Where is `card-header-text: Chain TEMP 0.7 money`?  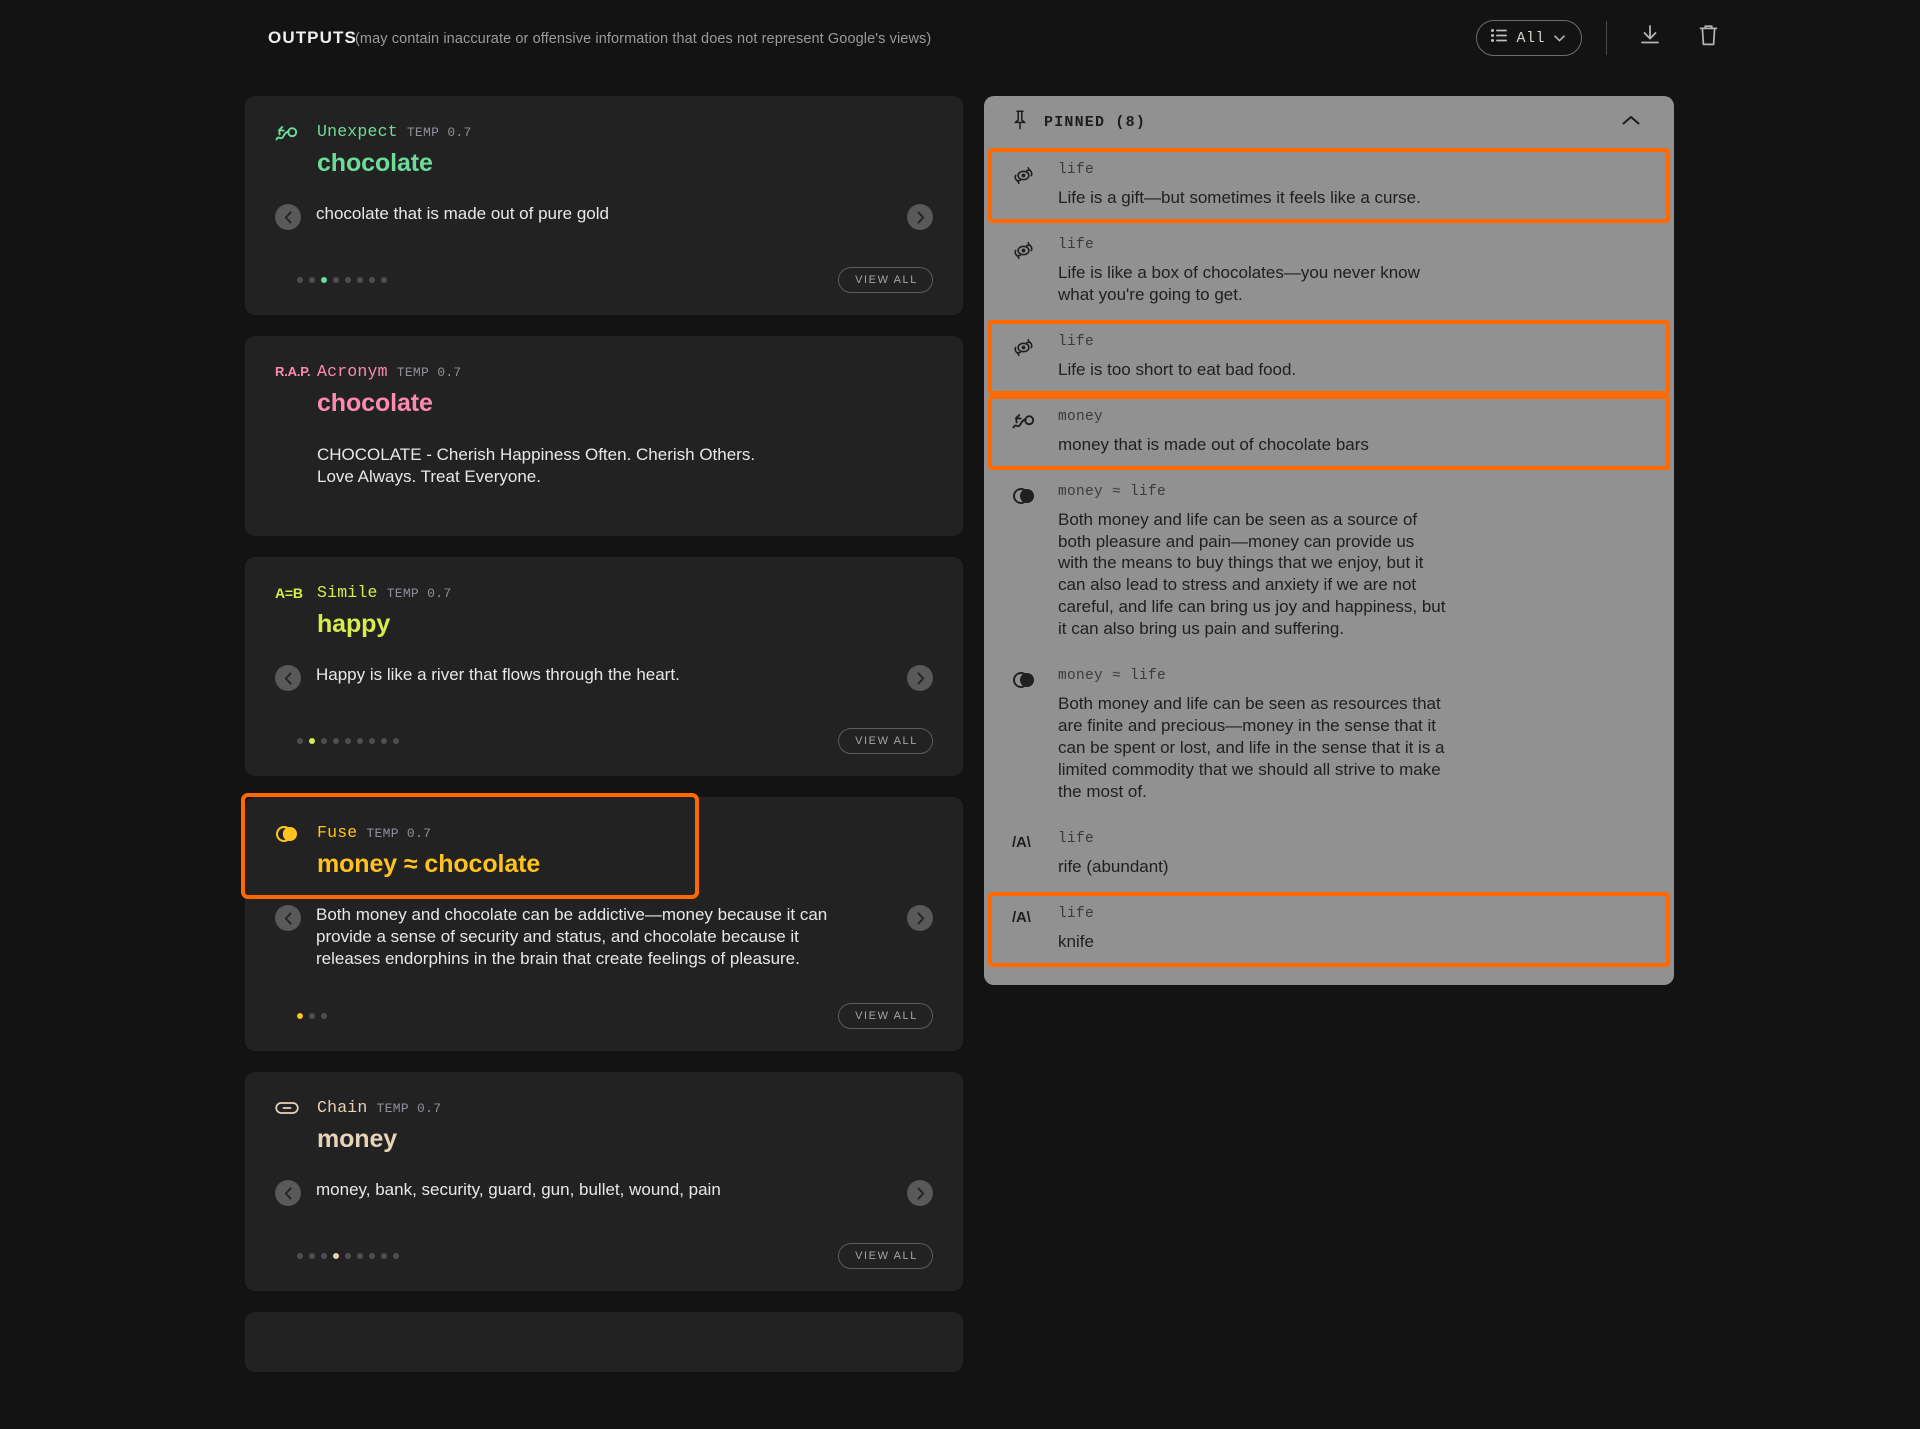
card-header-text: Chain TEMP 0.7 money is located at coordinates (625, 1126).